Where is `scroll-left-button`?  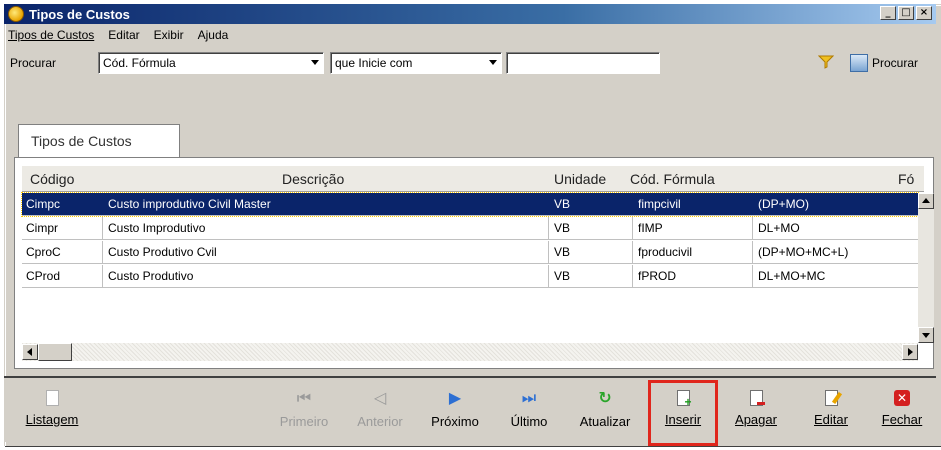
scroll-left-button is located at coordinates (30, 352).